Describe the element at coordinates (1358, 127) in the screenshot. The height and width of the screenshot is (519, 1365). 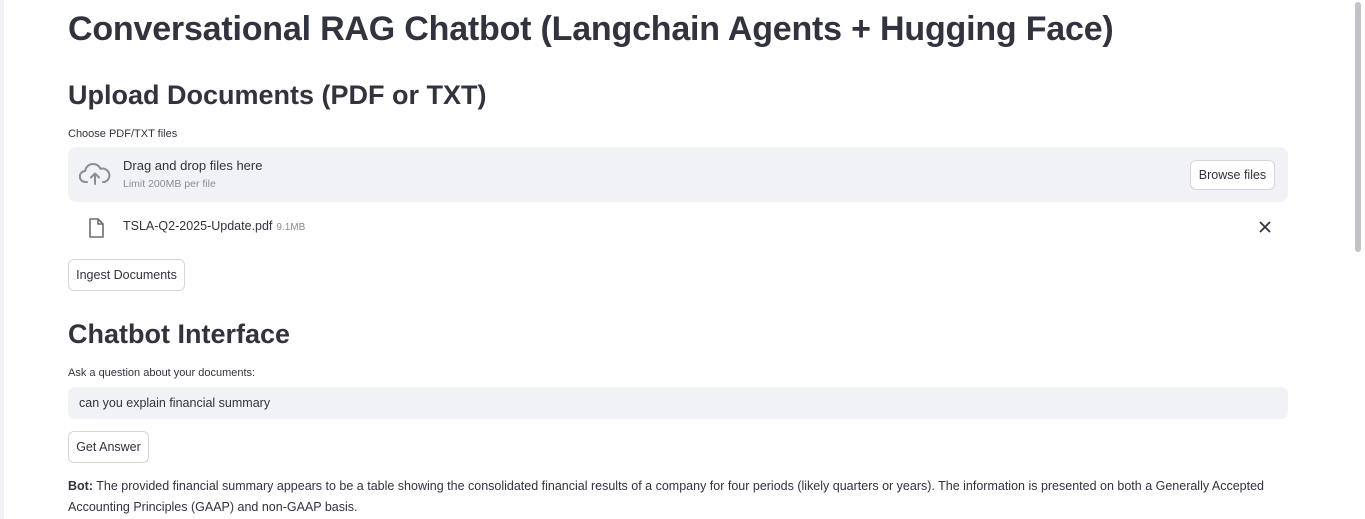
I see `scrollbar-thumb` at that location.